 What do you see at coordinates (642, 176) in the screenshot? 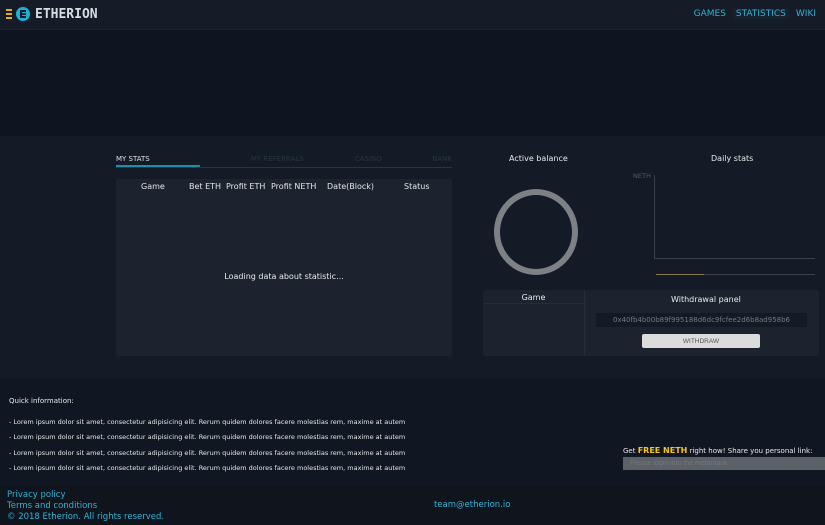
I see `chart-ylabel: NETH` at bounding box center [642, 176].